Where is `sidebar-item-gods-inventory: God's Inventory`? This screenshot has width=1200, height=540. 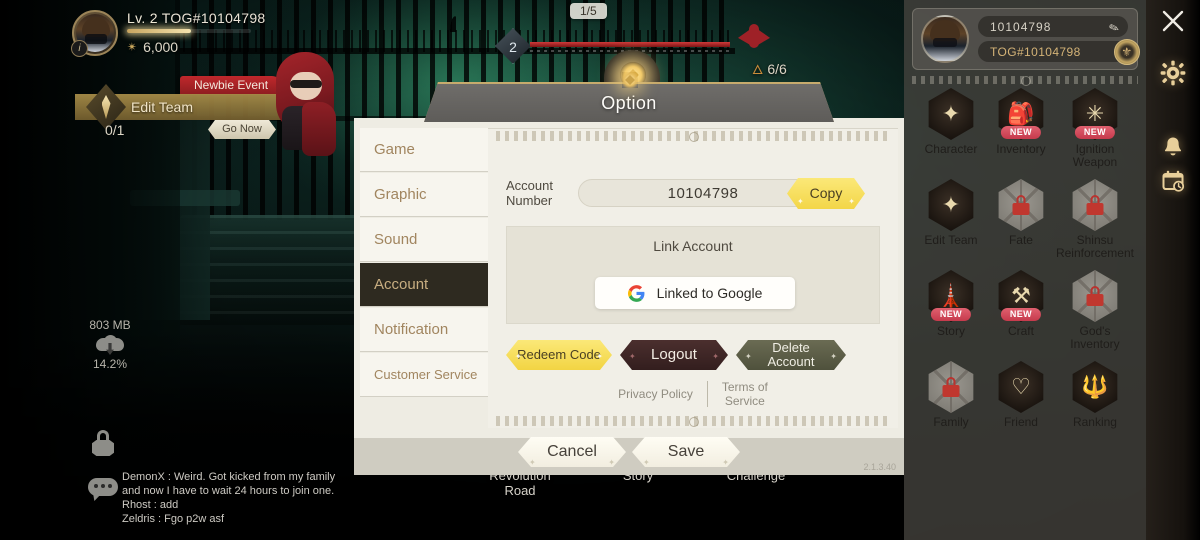
sidebar-item-gods-inventory: God's Inventory is located at coordinates (1095, 310).